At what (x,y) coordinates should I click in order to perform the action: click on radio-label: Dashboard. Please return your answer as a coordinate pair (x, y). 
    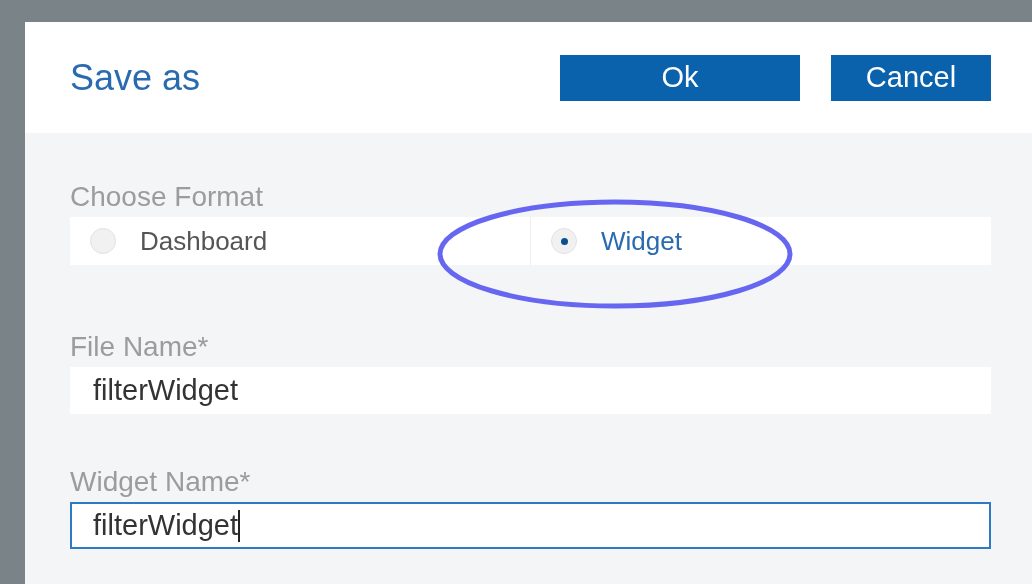
    Looking at the image, I should click on (204, 241).